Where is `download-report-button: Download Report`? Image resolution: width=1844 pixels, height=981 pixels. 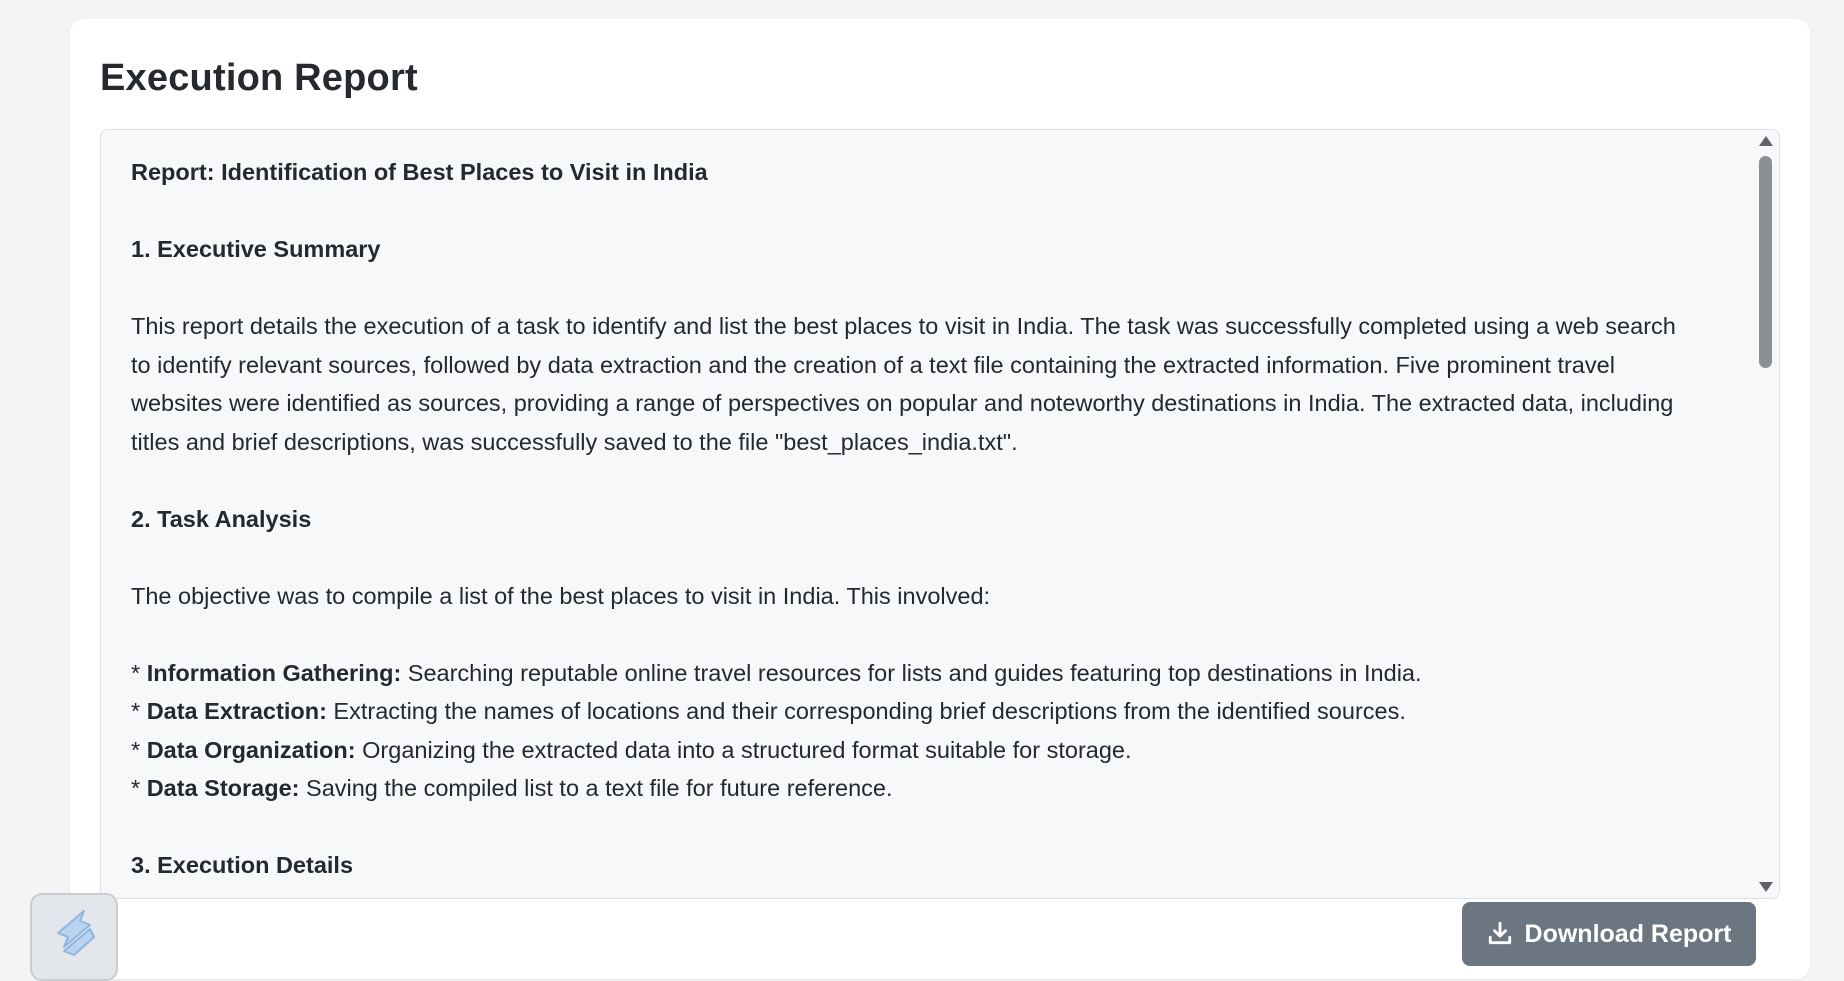
download-report-button: Download Report is located at coordinates (1609, 934).